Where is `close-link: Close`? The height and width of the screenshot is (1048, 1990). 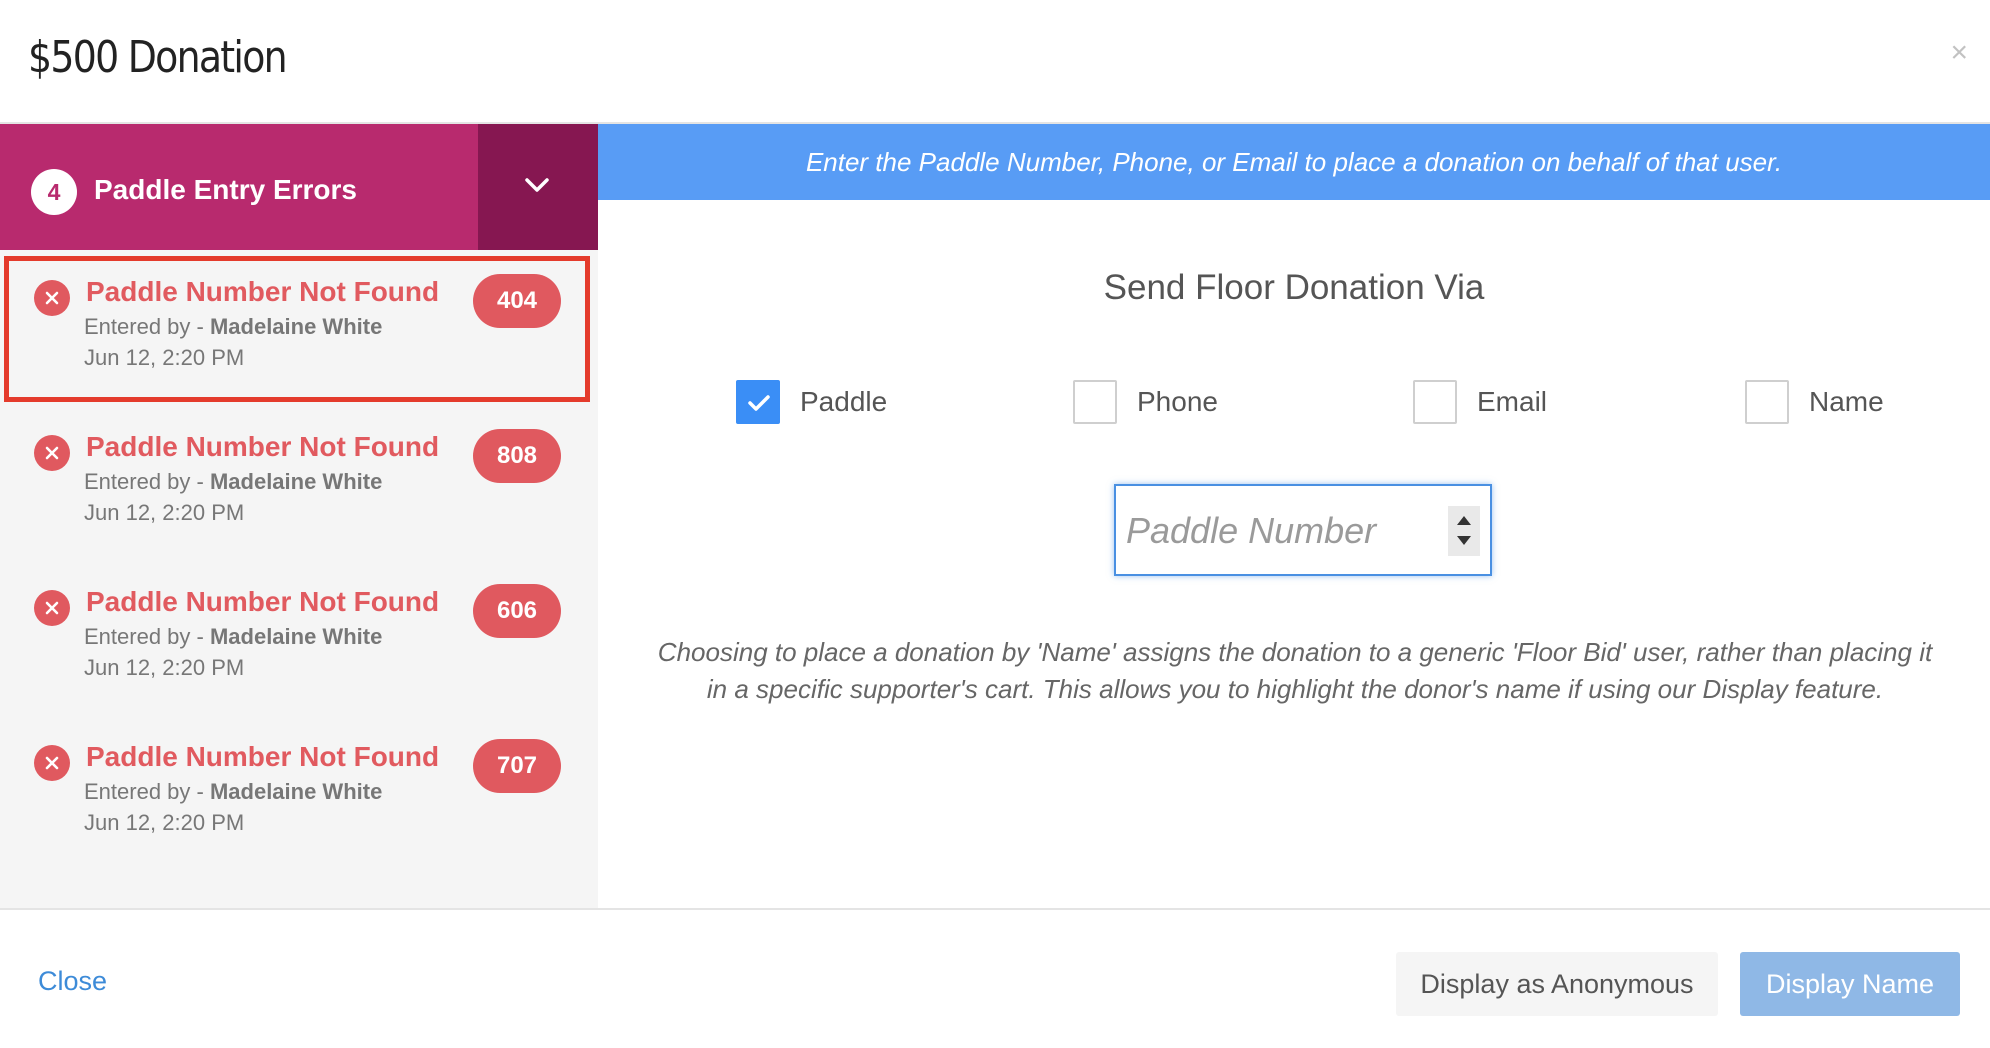
close-link: Close is located at coordinates (72, 981).